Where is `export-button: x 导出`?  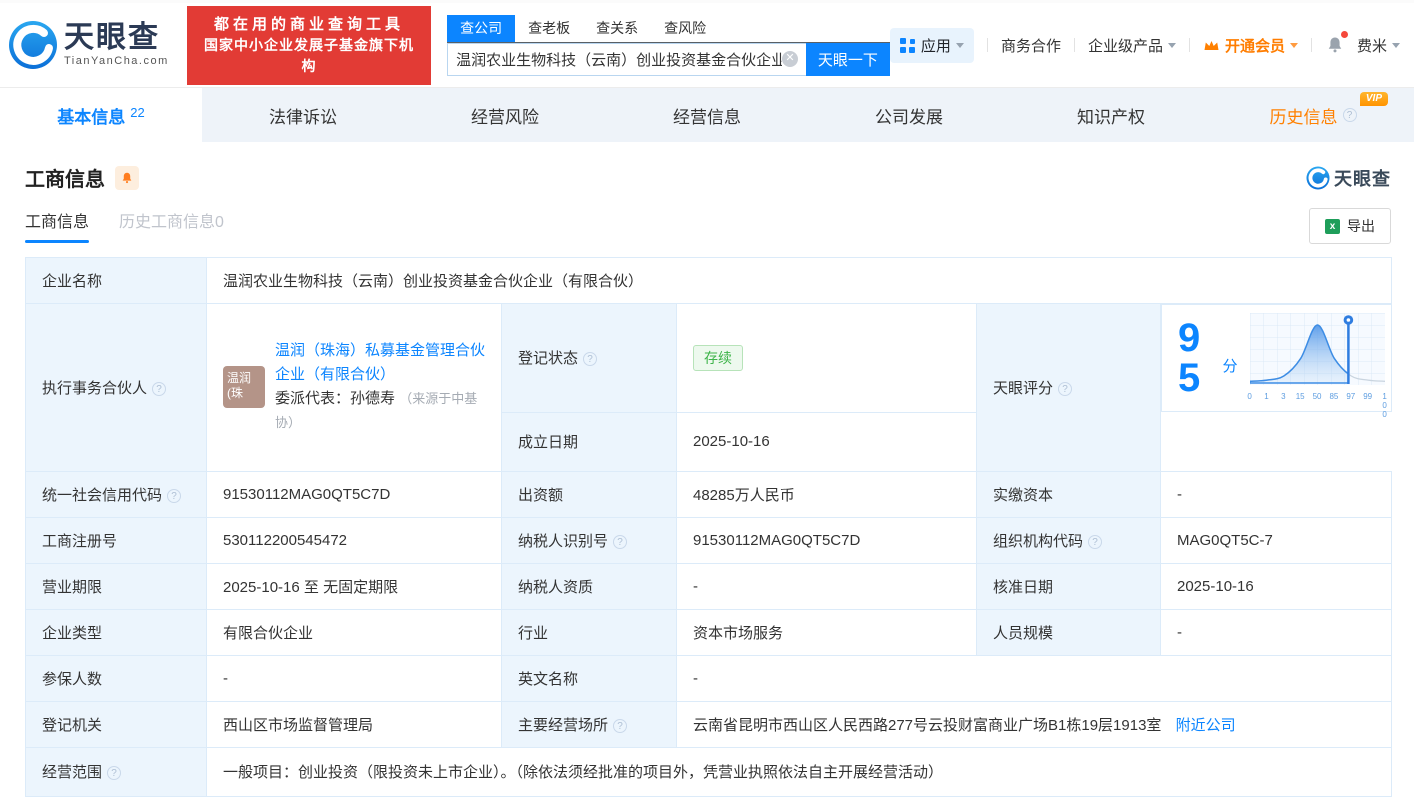 export-button: x 导出 is located at coordinates (1350, 226).